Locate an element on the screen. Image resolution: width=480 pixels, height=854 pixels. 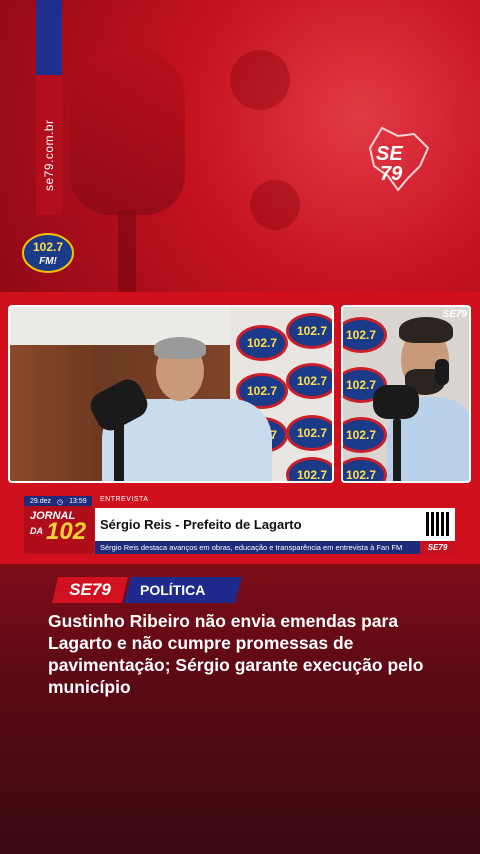
se79-logo-icon: SE 79 is located at coordinates (399, 159).